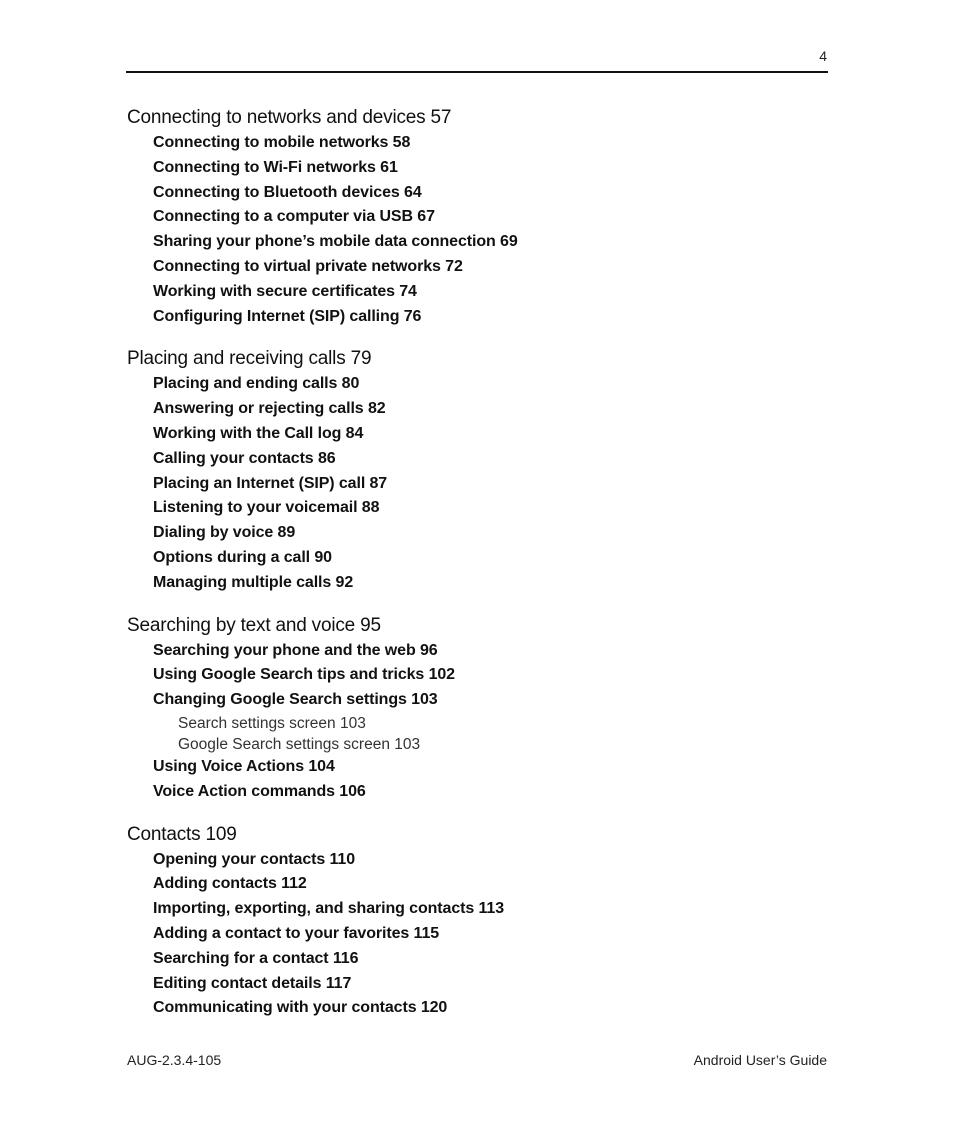  What do you see at coordinates (477, 884) in the screenshot?
I see `toc-section-link: Adding contacts 112` at bounding box center [477, 884].